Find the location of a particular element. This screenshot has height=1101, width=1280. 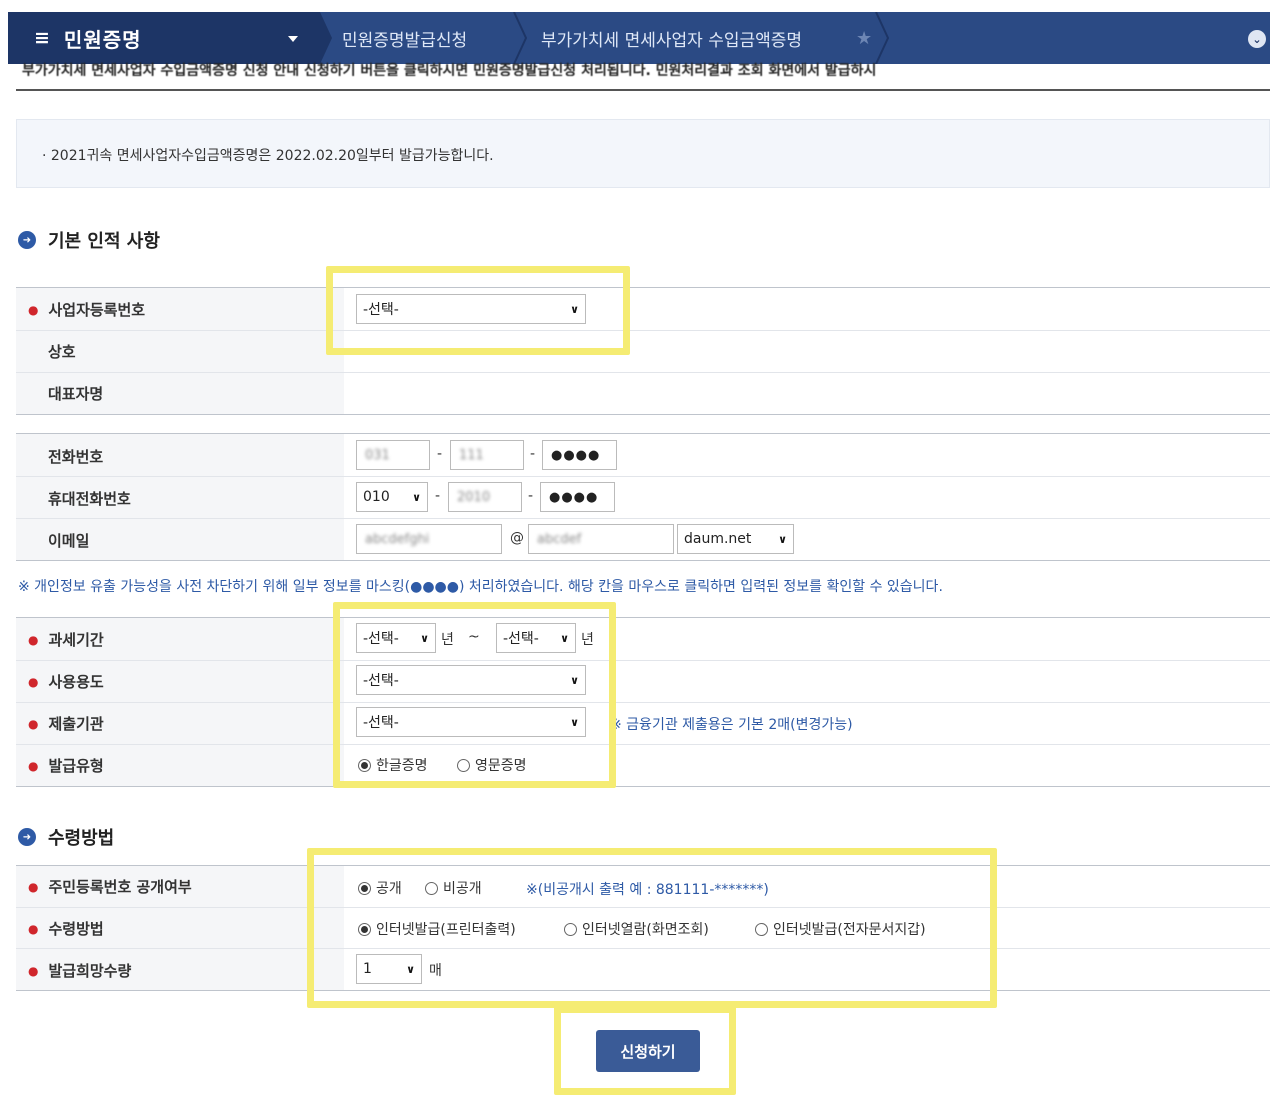

field-label-method: ● 수령방법 is located at coordinates (67, 928).